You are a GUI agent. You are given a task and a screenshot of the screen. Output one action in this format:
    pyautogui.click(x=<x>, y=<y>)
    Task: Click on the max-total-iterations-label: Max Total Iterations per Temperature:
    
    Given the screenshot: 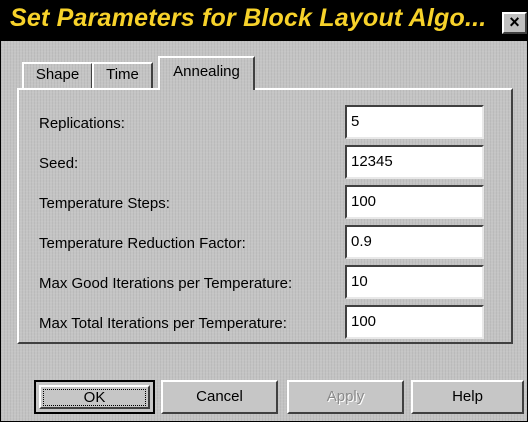 What is the action you would take?
    pyautogui.click(x=163, y=323)
    